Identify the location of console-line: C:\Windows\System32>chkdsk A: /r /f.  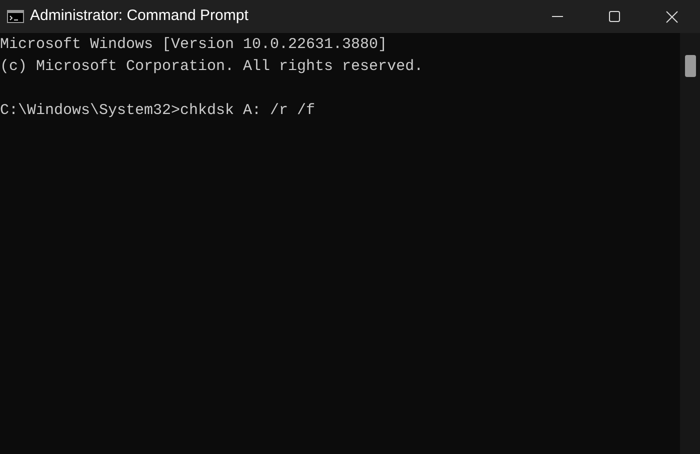
(158, 111).